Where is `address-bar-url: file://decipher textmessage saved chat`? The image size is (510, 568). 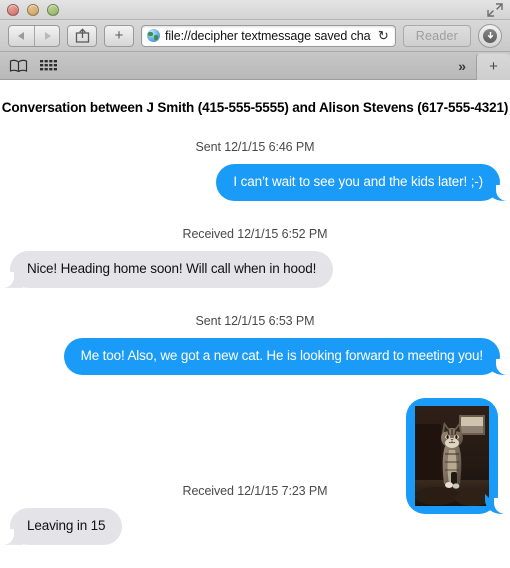
address-bar-url: file://decipher textmessage saved chat is located at coordinates (268, 35).